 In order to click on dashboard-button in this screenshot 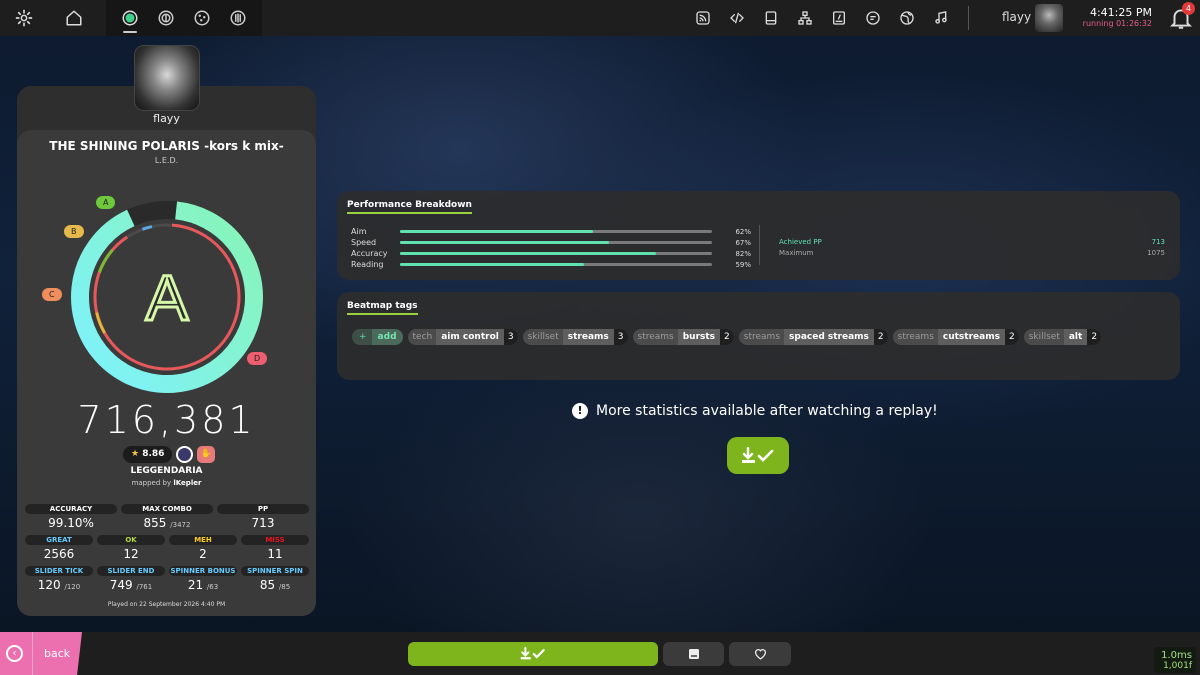, I will do `click(907, 18)`.